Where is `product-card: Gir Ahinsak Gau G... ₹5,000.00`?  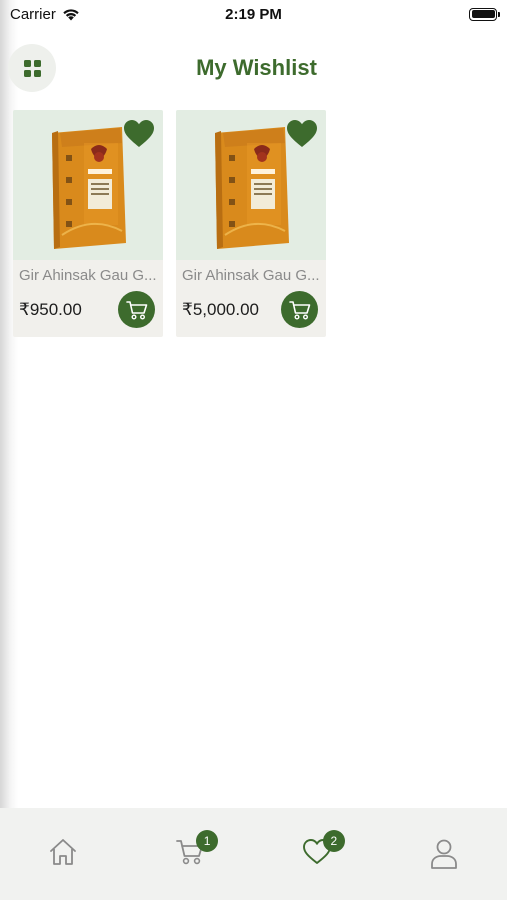 product-card: Gir Ahinsak Gau G... ₹5,000.00 is located at coordinates (251, 223).